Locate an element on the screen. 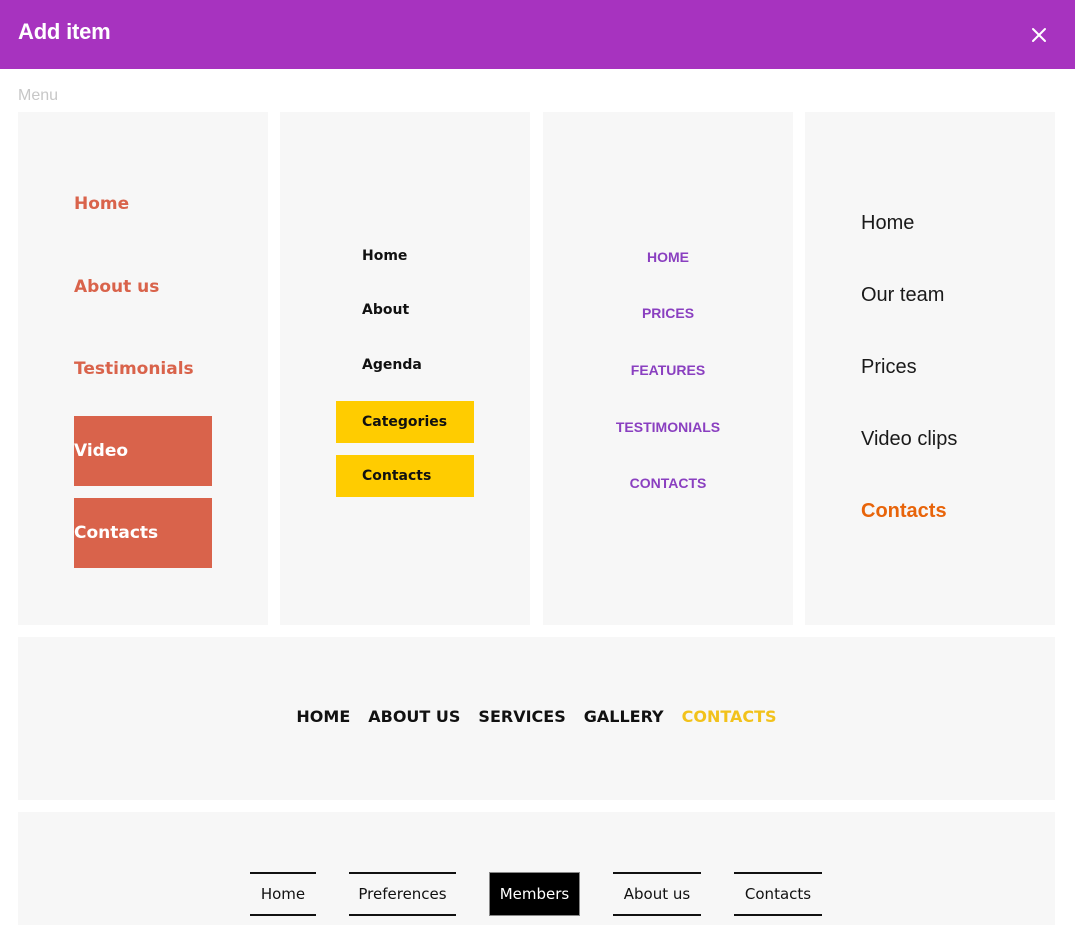 This screenshot has height=925, width=1075. menu-link: SERVICES is located at coordinates (522, 716).